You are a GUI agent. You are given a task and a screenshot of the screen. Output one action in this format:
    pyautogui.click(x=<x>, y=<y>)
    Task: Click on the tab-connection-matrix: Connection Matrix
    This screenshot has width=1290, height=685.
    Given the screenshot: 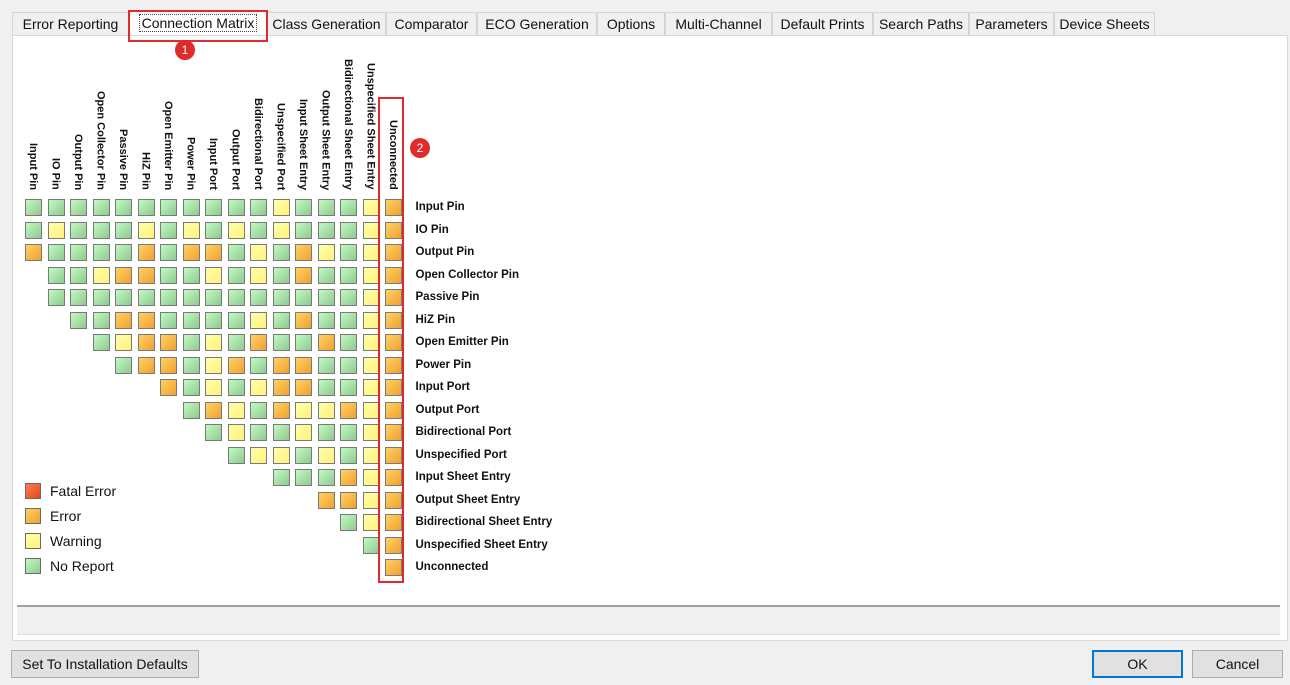 What is the action you would take?
    pyautogui.click(x=198, y=23)
    